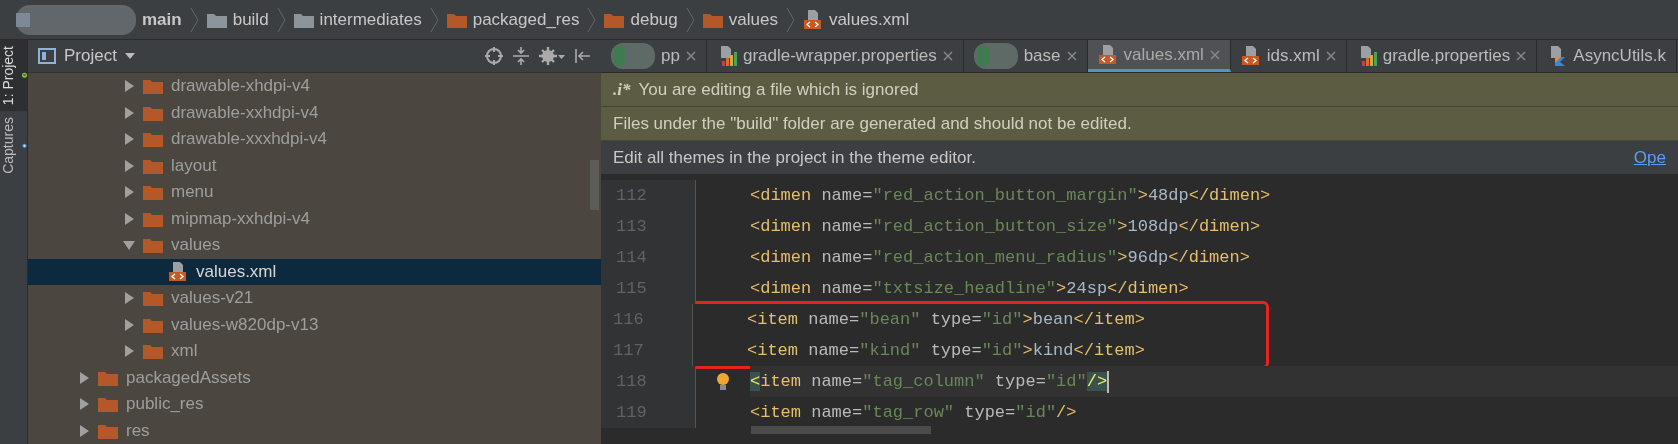 Image resolution: width=1678 pixels, height=444 pixels. What do you see at coordinates (314, 298) in the screenshot?
I see `tree-item: values-v21` at bounding box center [314, 298].